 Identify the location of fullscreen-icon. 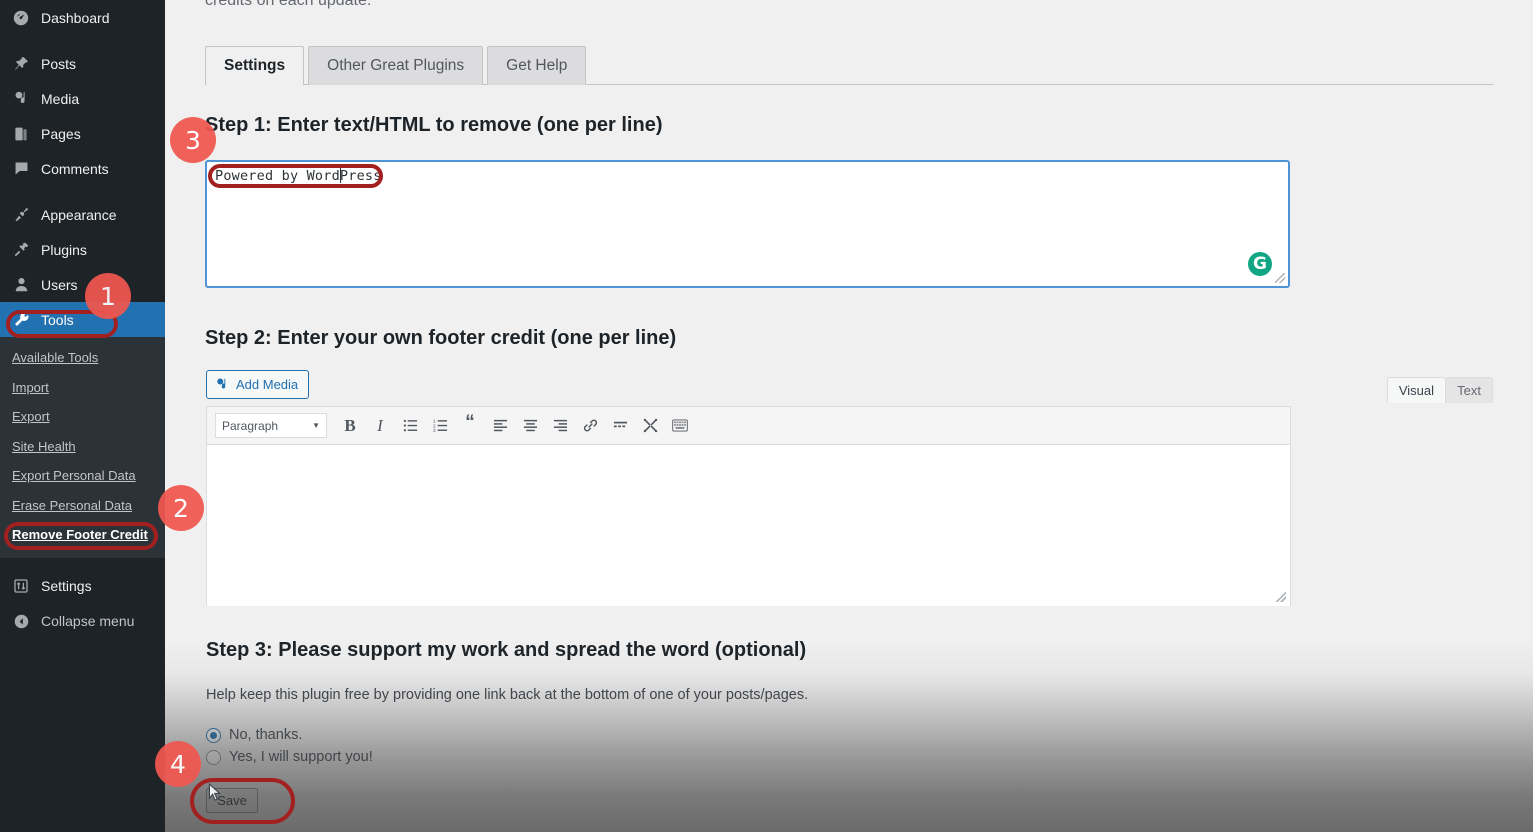
(650, 426).